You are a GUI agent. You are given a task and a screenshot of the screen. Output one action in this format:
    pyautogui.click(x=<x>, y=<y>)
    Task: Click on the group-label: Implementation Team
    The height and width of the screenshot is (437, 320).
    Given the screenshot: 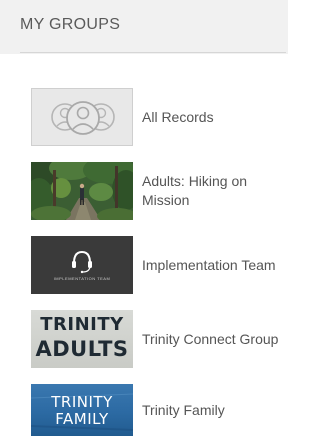 What is the action you would take?
    pyautogui.click(x=209, y=264)
    